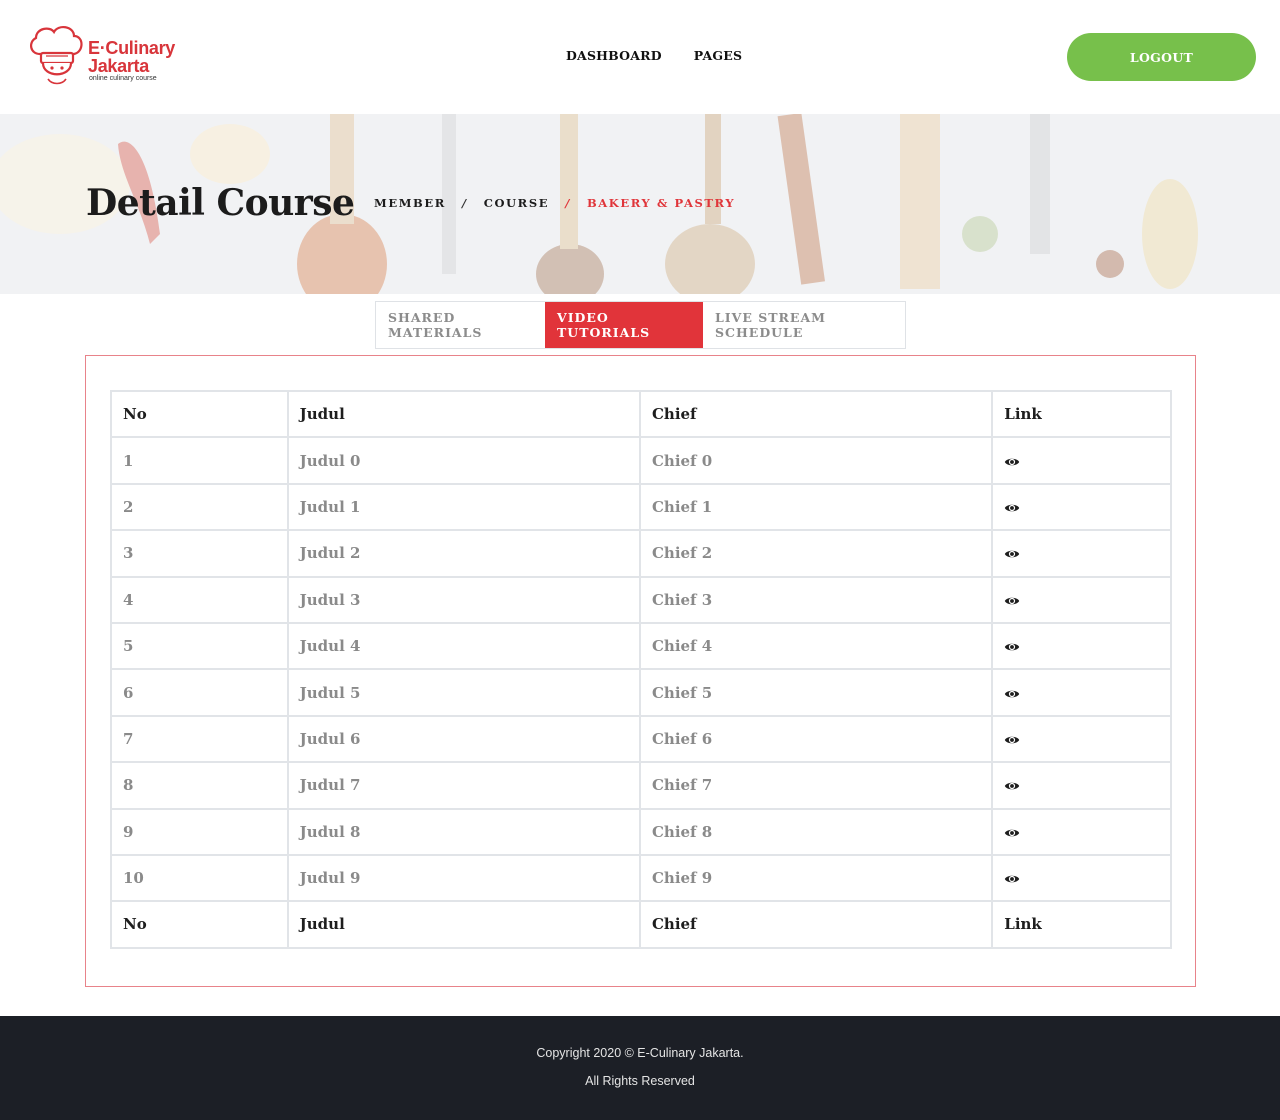  I want to click on cell-no: 2, so click(199, 507).